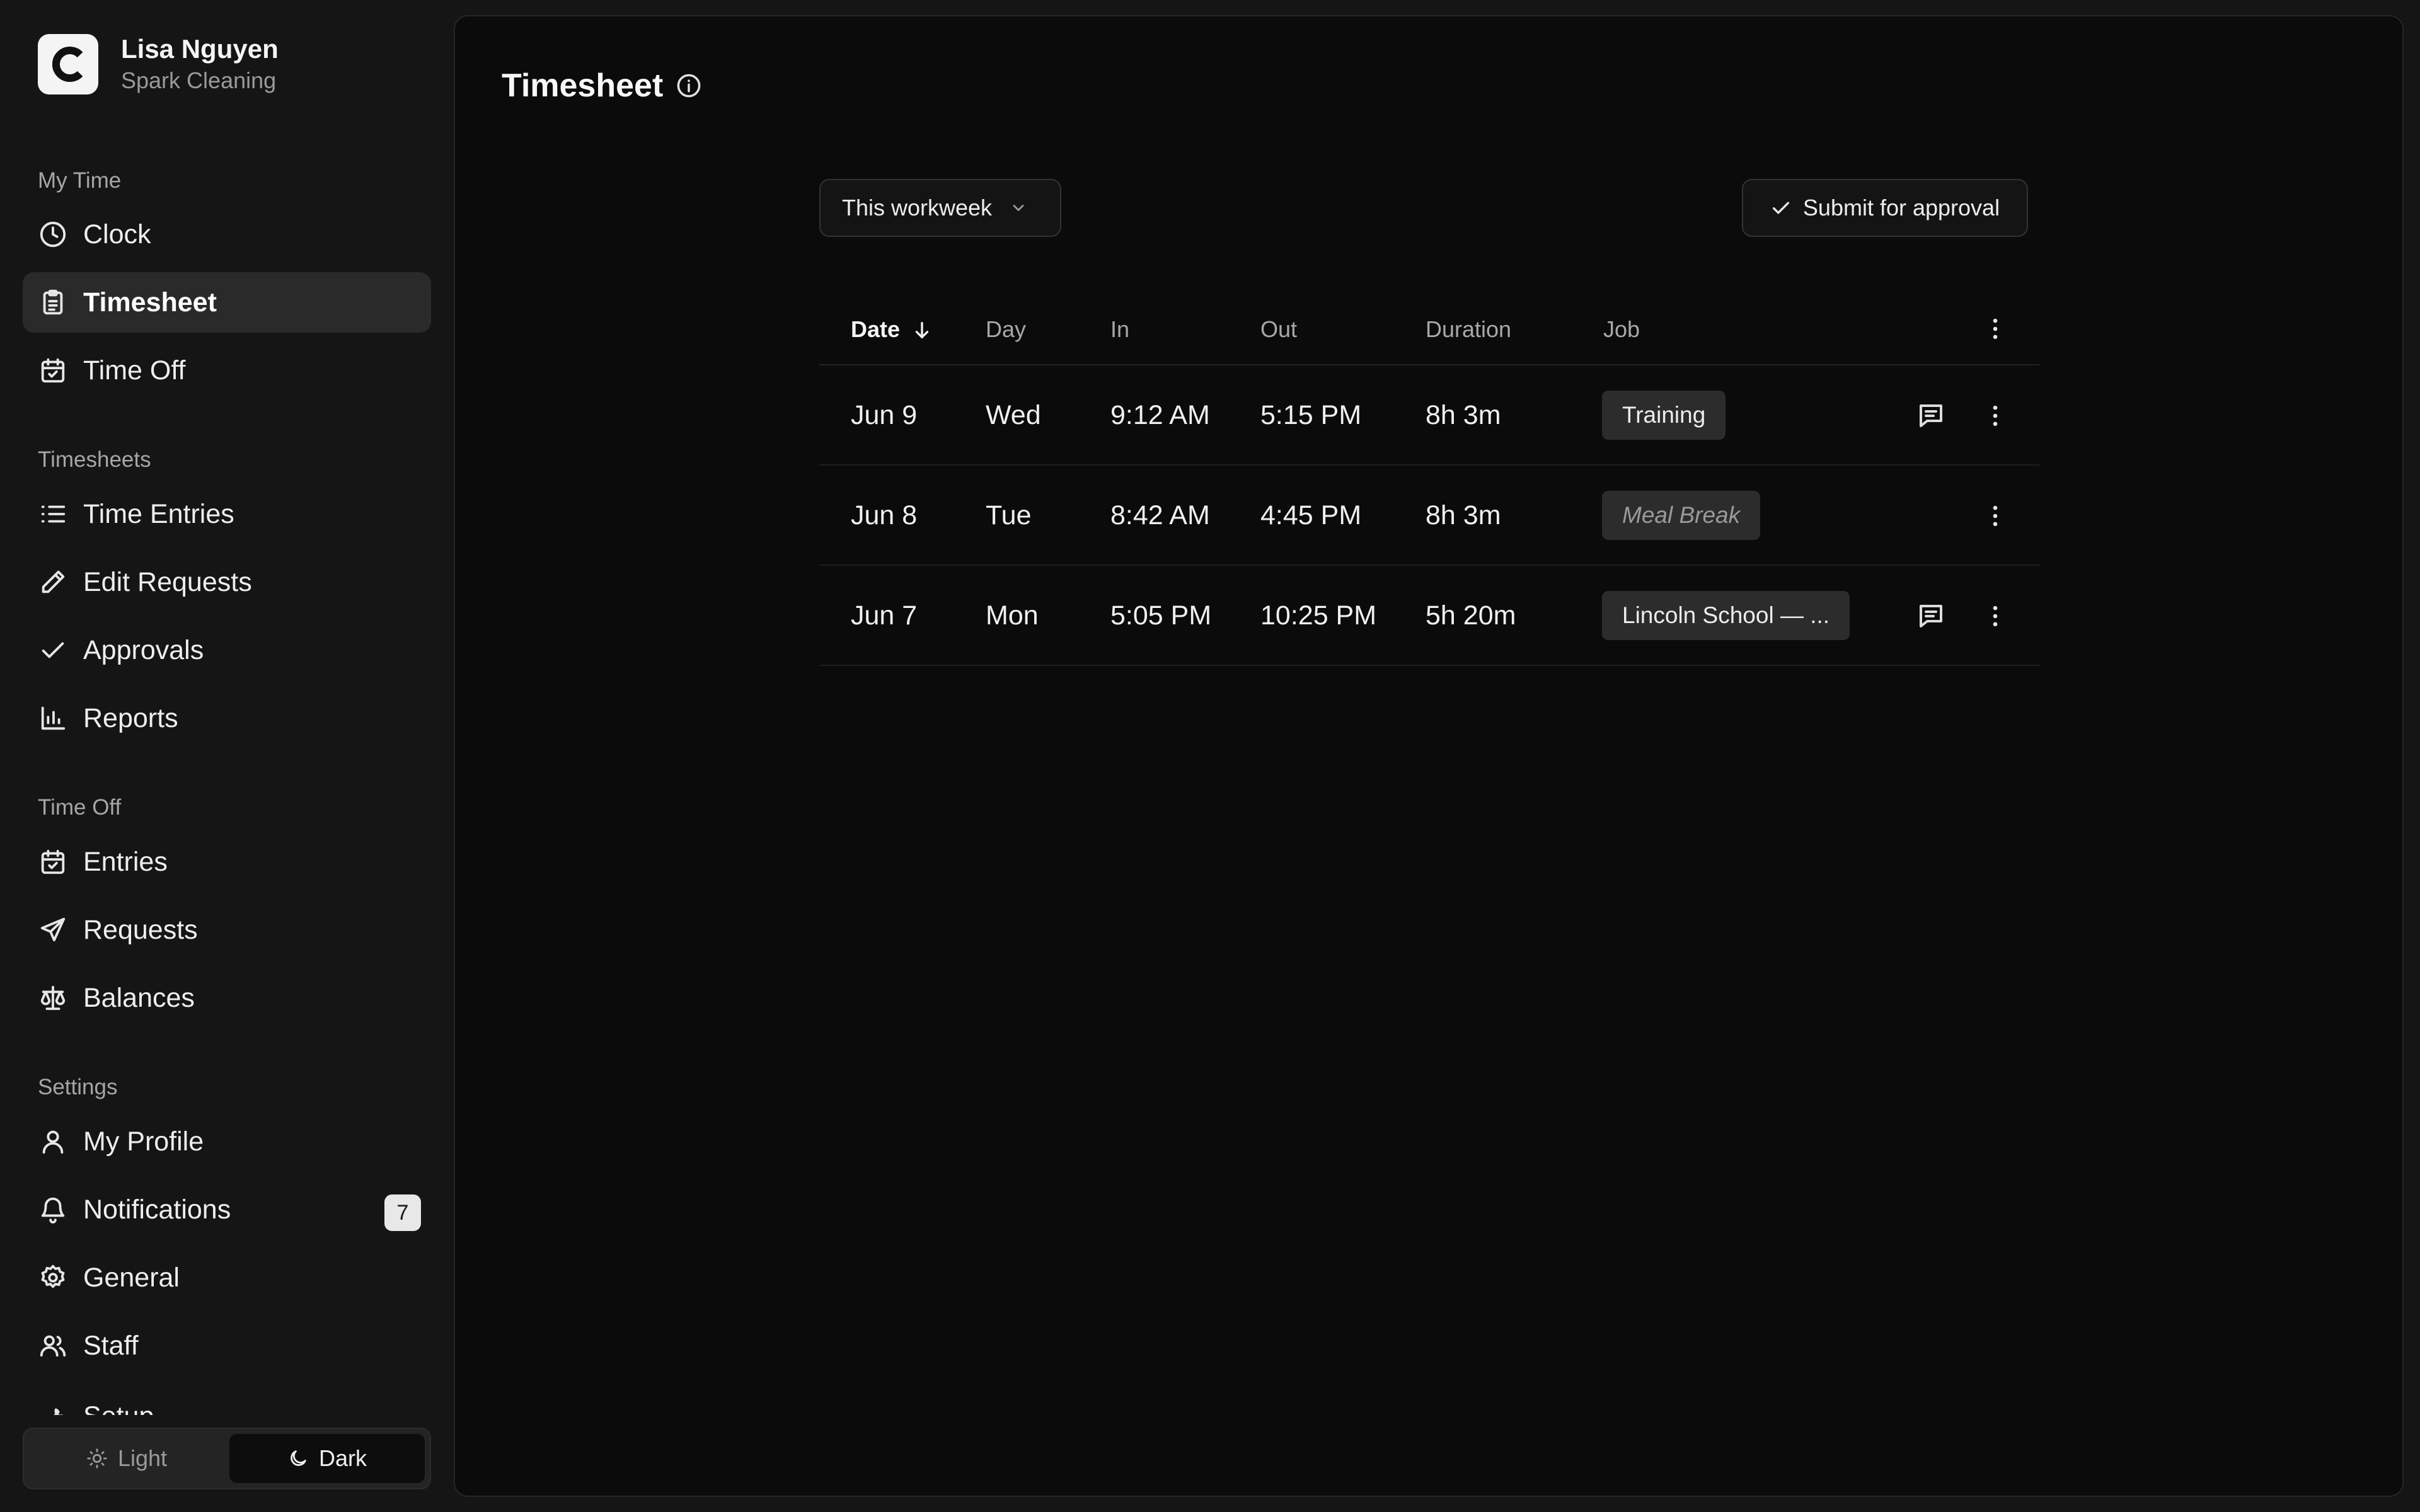  Describe the element at coordinates (227, 1277) in the screenshot. I see `sidebar-item-general: General` at that location.